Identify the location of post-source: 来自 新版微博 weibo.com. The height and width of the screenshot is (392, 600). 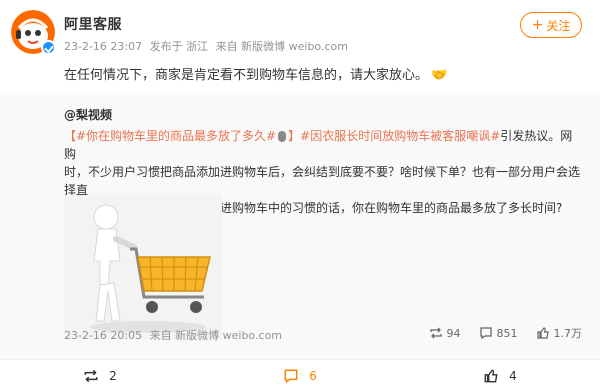
(281, 46).